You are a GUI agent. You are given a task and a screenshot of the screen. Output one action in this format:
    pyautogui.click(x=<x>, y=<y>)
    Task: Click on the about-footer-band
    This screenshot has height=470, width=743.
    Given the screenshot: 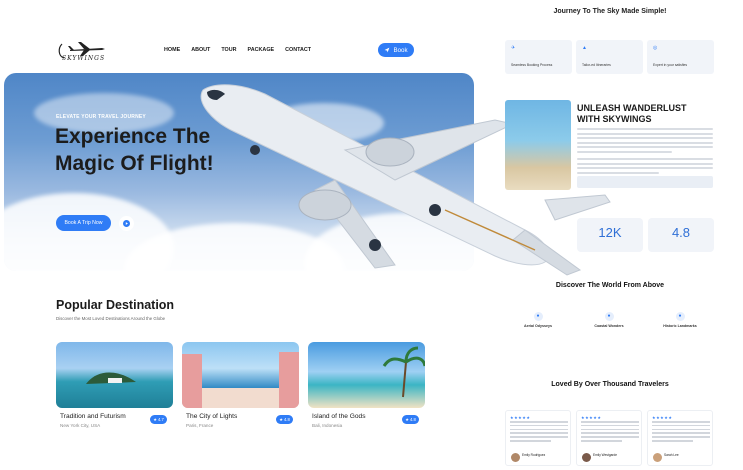 What is the action you would take?
    pyautogui.click(x=645, y=182)
    